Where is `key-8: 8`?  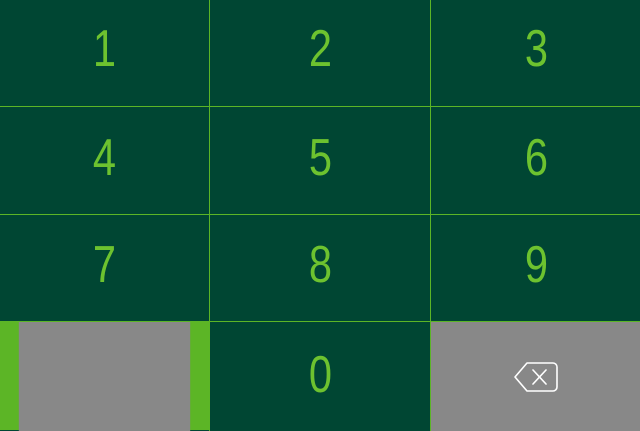
key-8: 8 is located at coordinates (320, 268).